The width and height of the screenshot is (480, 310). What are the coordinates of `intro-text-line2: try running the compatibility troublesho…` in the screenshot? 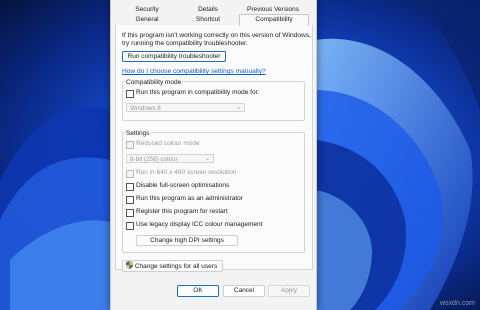 It's located at (185, 43).